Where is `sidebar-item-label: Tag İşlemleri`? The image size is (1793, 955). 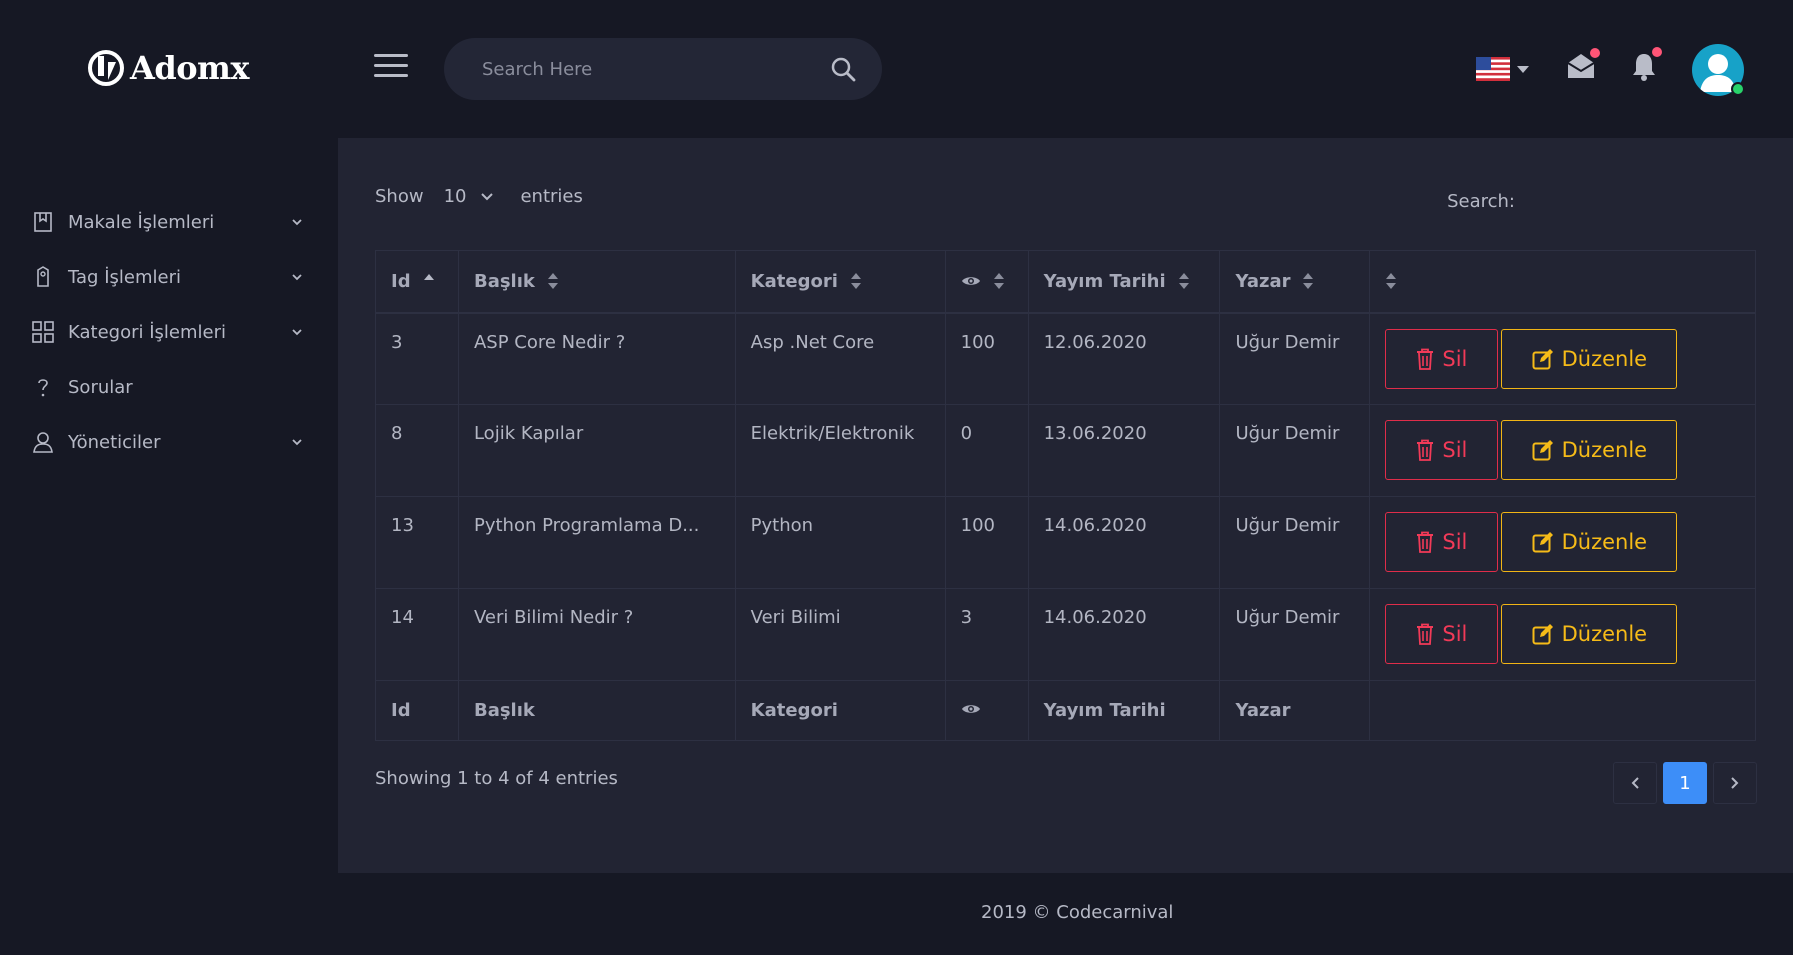 sidebar-item-label: Tag İşlemleri is located at coordinates (124, 277).